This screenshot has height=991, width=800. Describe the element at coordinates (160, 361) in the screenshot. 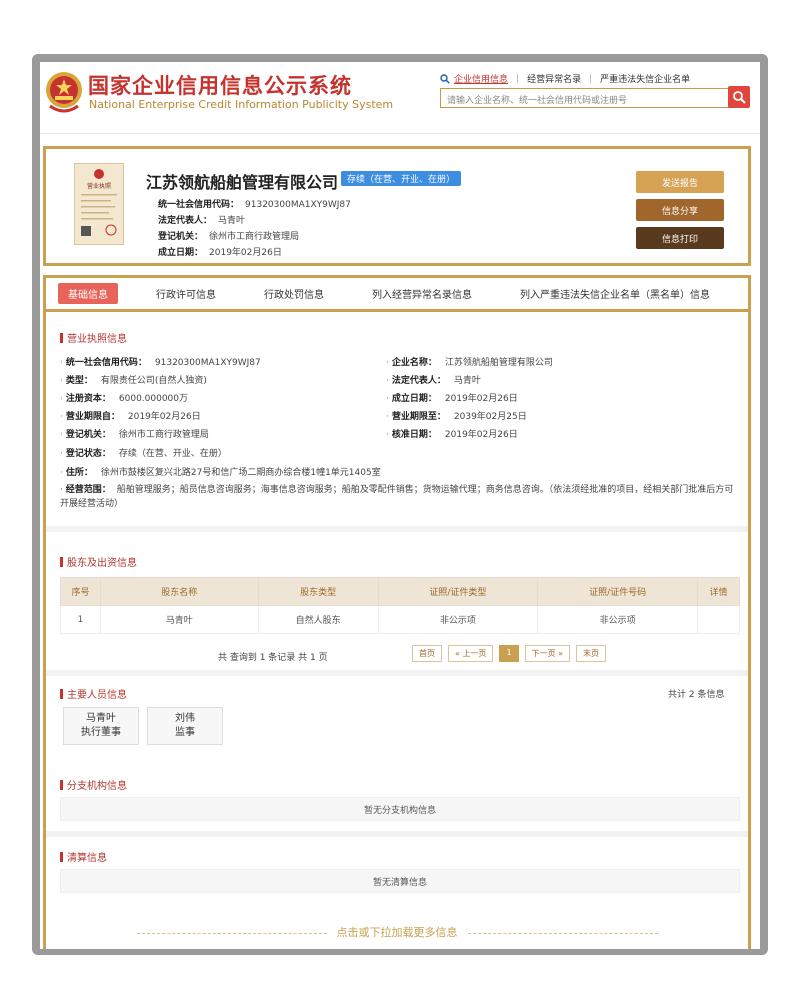

I see `field-credit-code: 统一社会信用代码：91320300MA1XY9WJ87` at that location.